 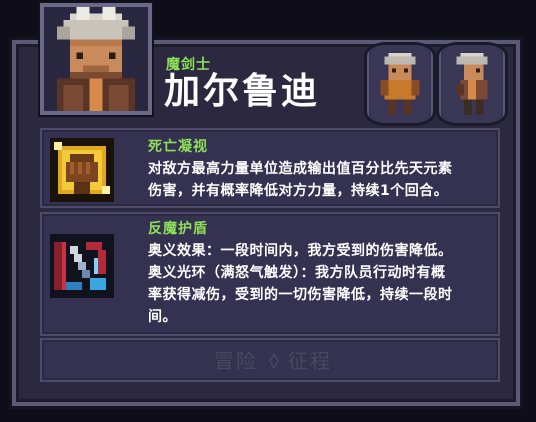 What do you see at coordinates (298, 191) in the screenshot?
I see `skill-description-line: 伤害，并有概率降低对方力量，持续1个回合。` at bounding box center [298, 191].